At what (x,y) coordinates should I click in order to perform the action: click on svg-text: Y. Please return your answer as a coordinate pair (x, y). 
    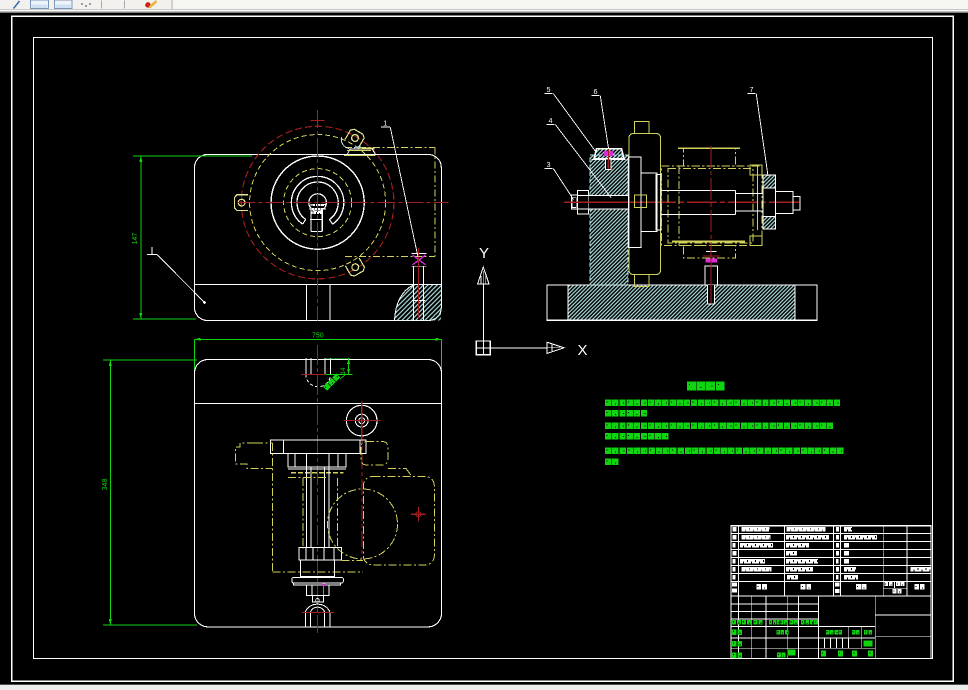
    Looking at the image, I should click on (484, 253).